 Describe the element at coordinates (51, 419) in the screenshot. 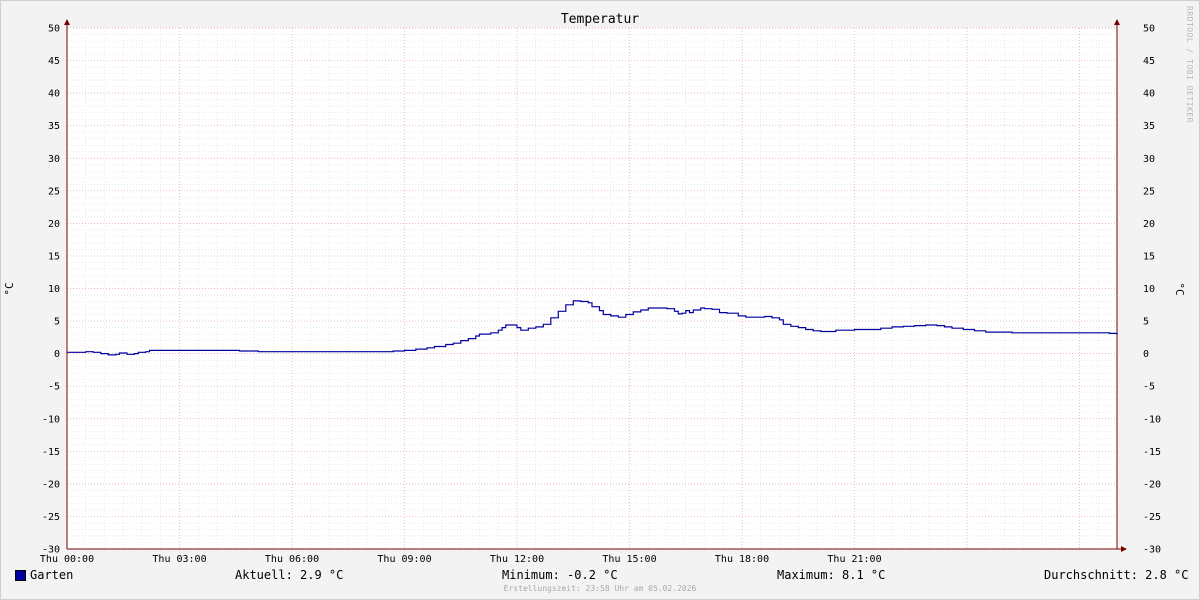

I see `y-tick-label-left: -10` at that location.